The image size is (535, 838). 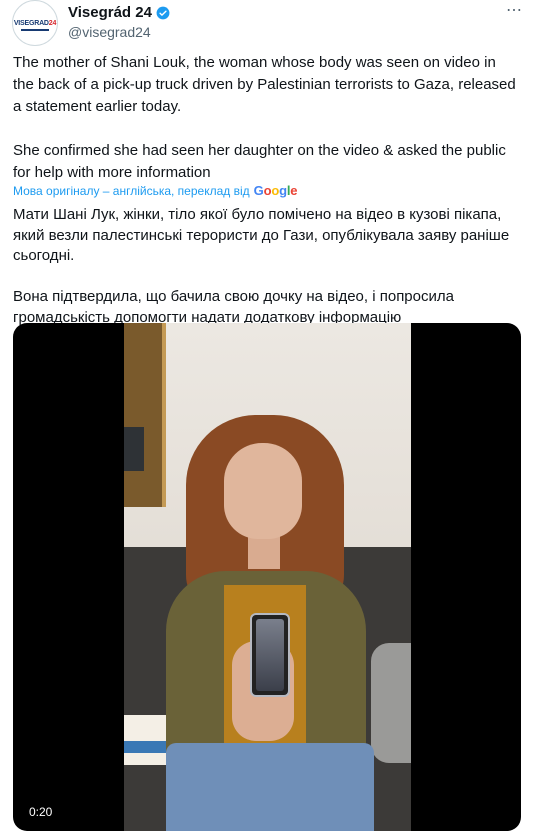 What do you see at coordinates (35, 30) in the screenshot?
I see `avatar-underline` at bounding box center [35, 30].